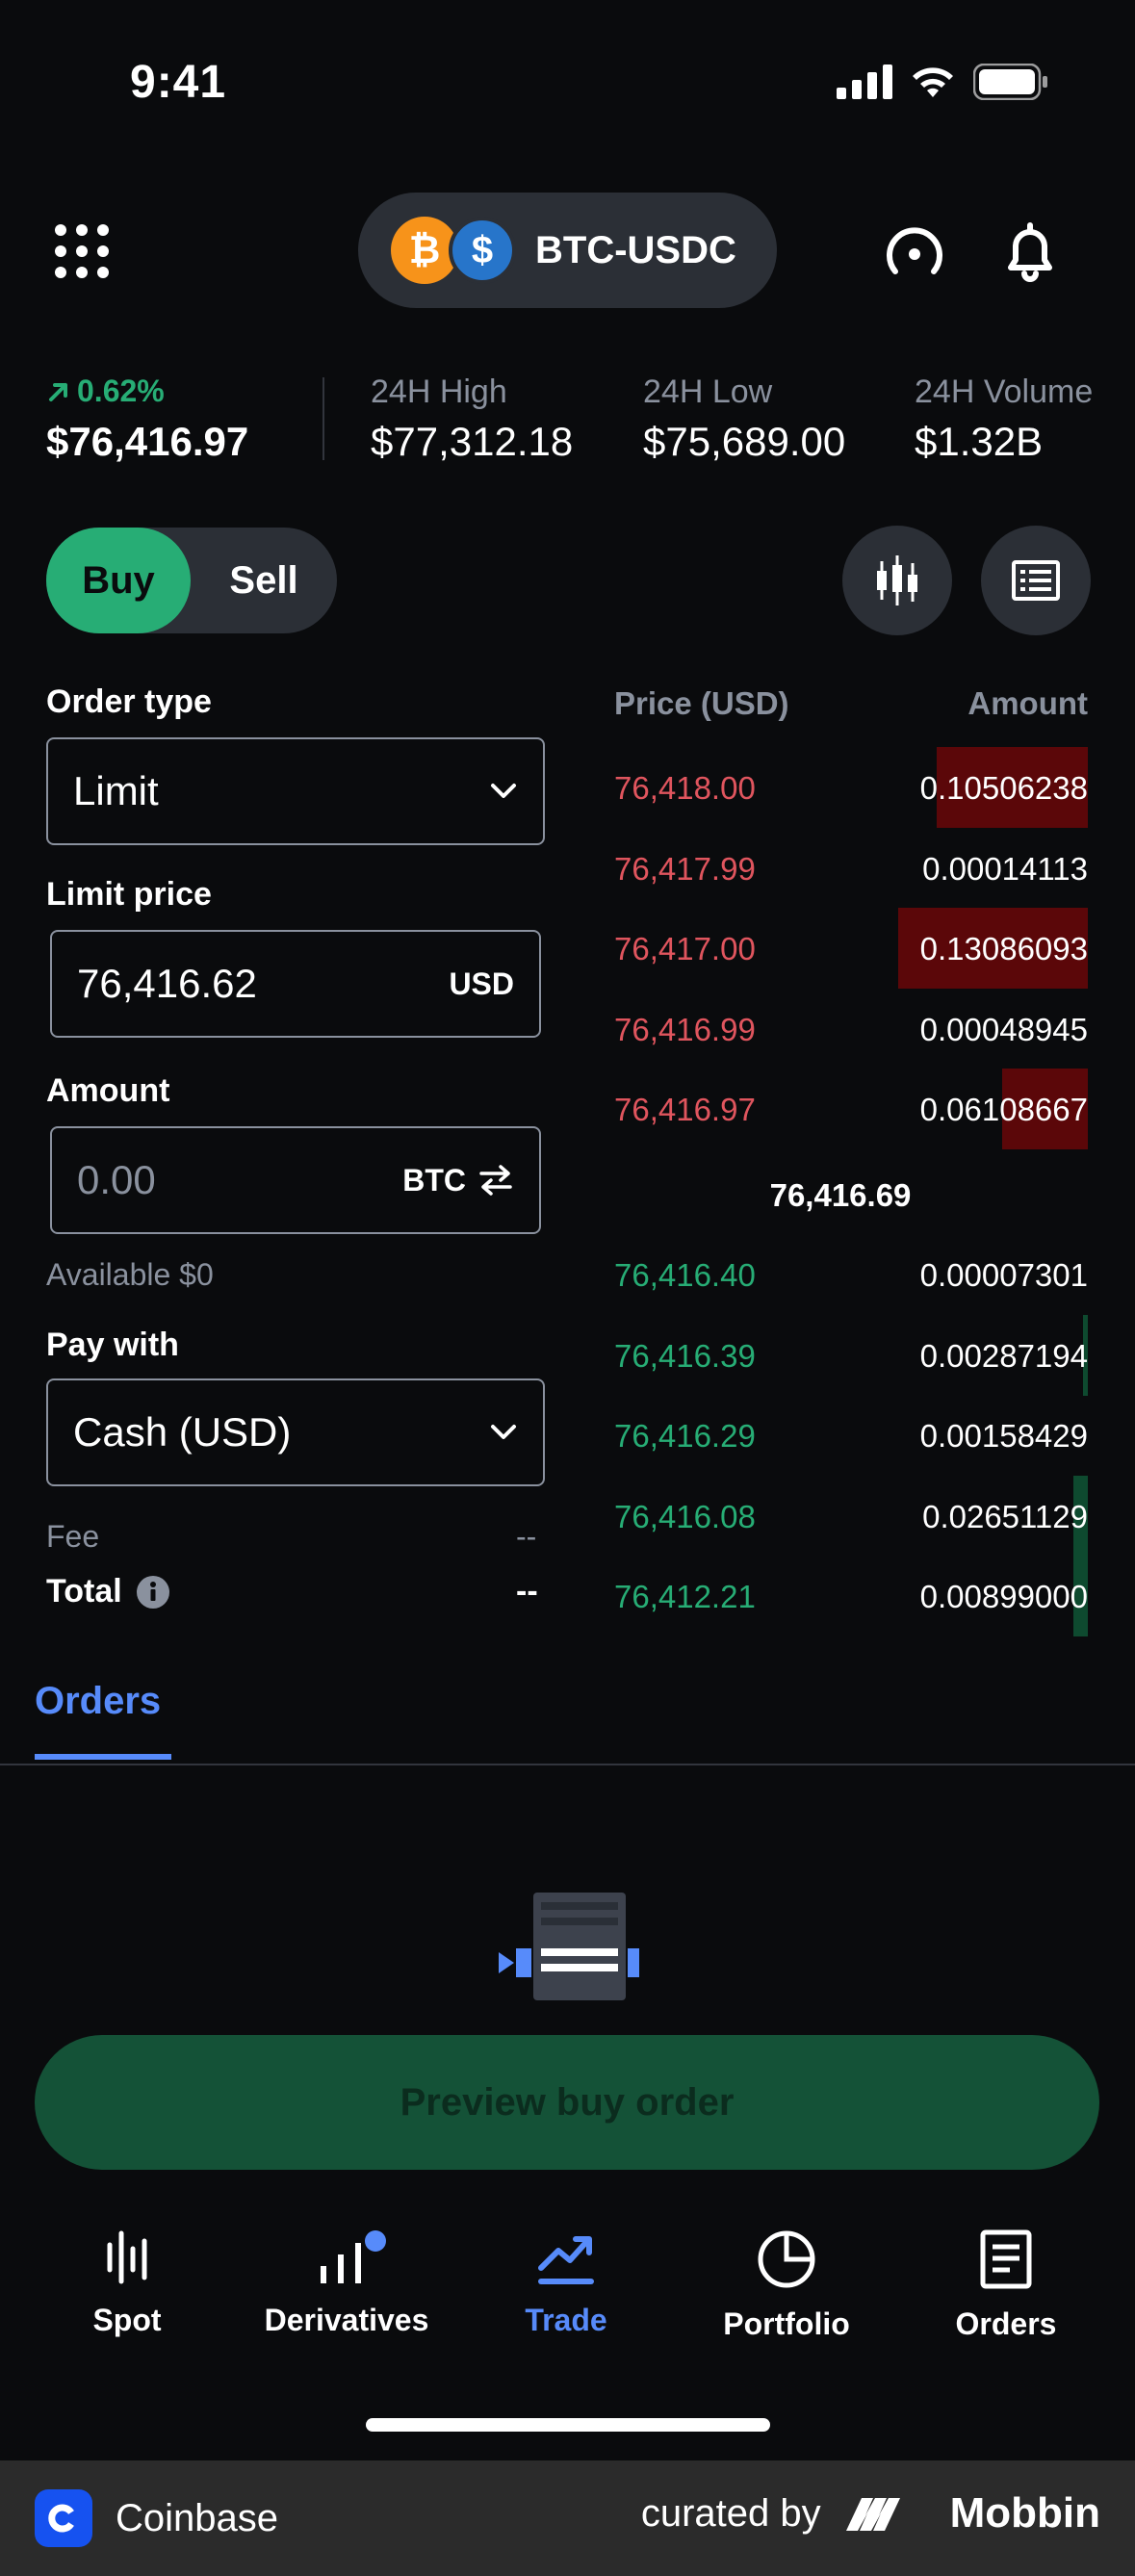 This screenshot has width=1135, height=2576. I want to click on order-type-select: Limit, so click(295, 791).